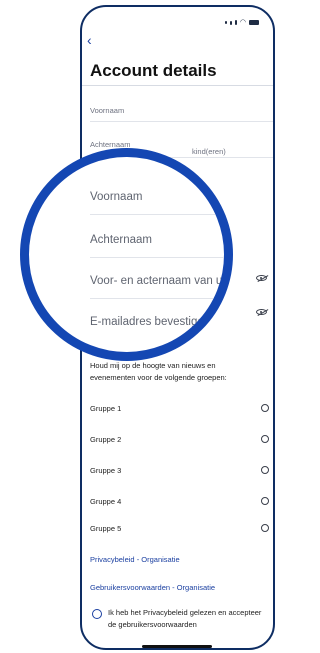 The height and width of the screenshot is (653, 320). I want to click on magnified-confirm-email-field: E-mailadres bevestigen, so click(150, 322).